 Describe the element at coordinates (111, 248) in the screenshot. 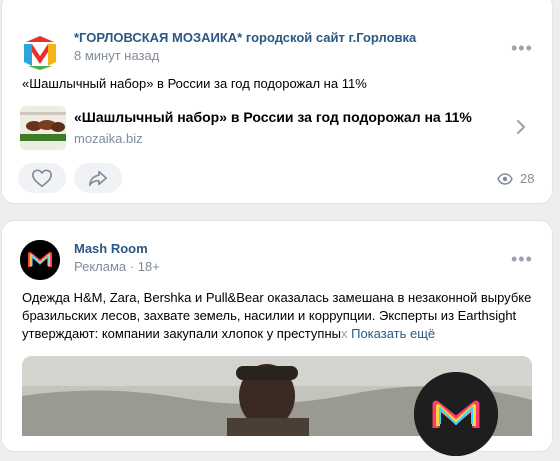

I see `post-author: Mash Room` at that location.